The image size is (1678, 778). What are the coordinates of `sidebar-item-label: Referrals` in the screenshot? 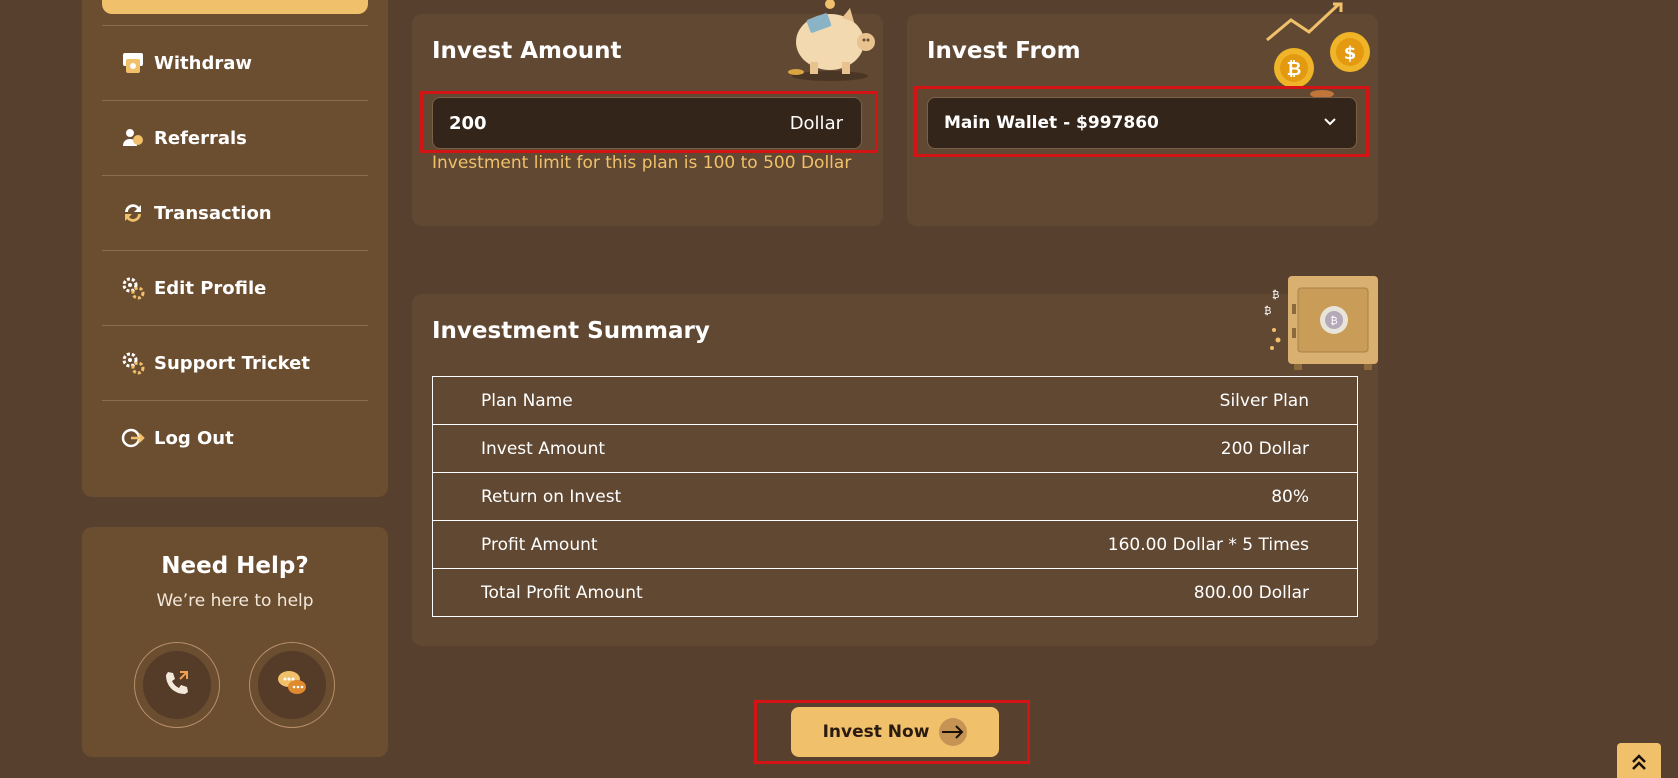 It's located at (200, 138).